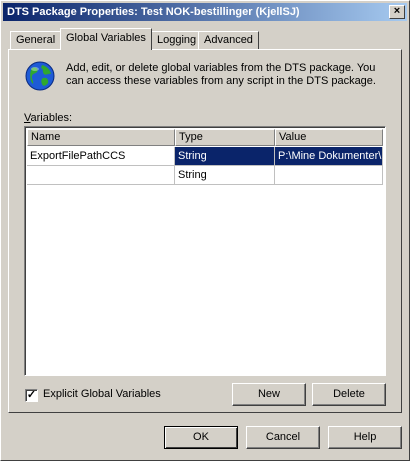  Describe the element at coordinates (177, 40) in the screenshot. I see `tab-logging: Logging` at that location.